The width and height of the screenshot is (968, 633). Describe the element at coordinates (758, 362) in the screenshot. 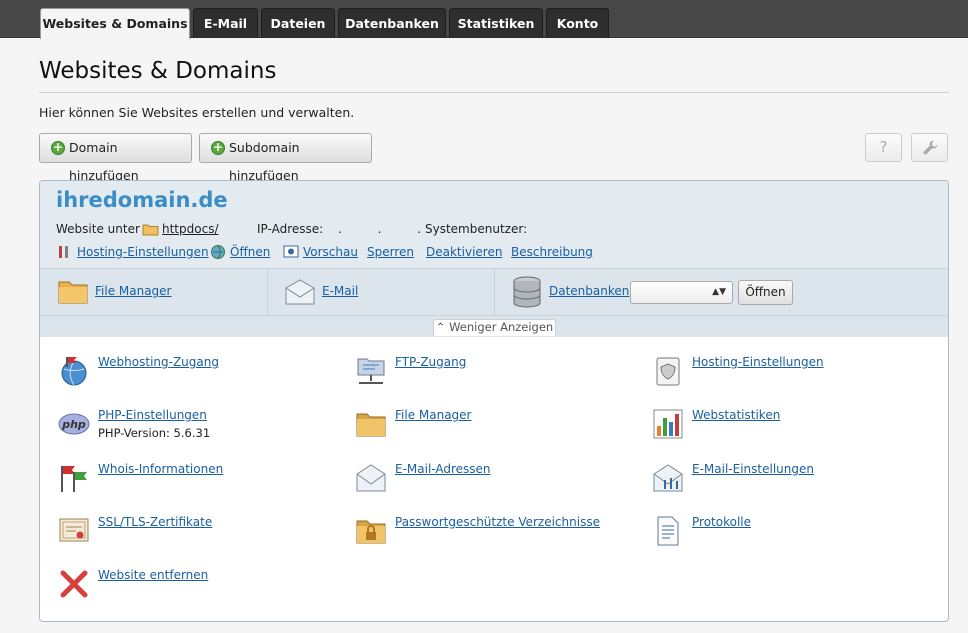

I see `hosting-settings-item-link: Hosting-Einstellungen` at that location.